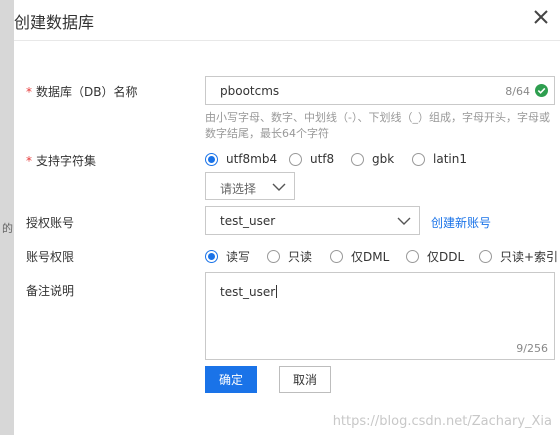  I want to click on charset-option-utf8: utf8, so click(311, 159).